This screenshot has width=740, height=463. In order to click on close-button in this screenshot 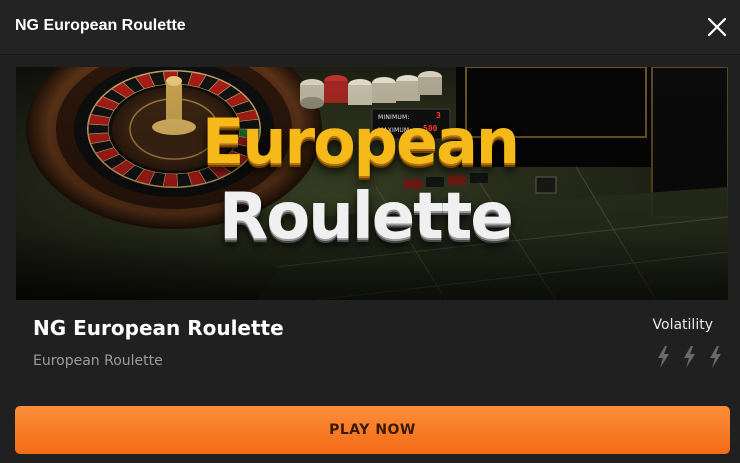, I will do `click(717, 27)`.